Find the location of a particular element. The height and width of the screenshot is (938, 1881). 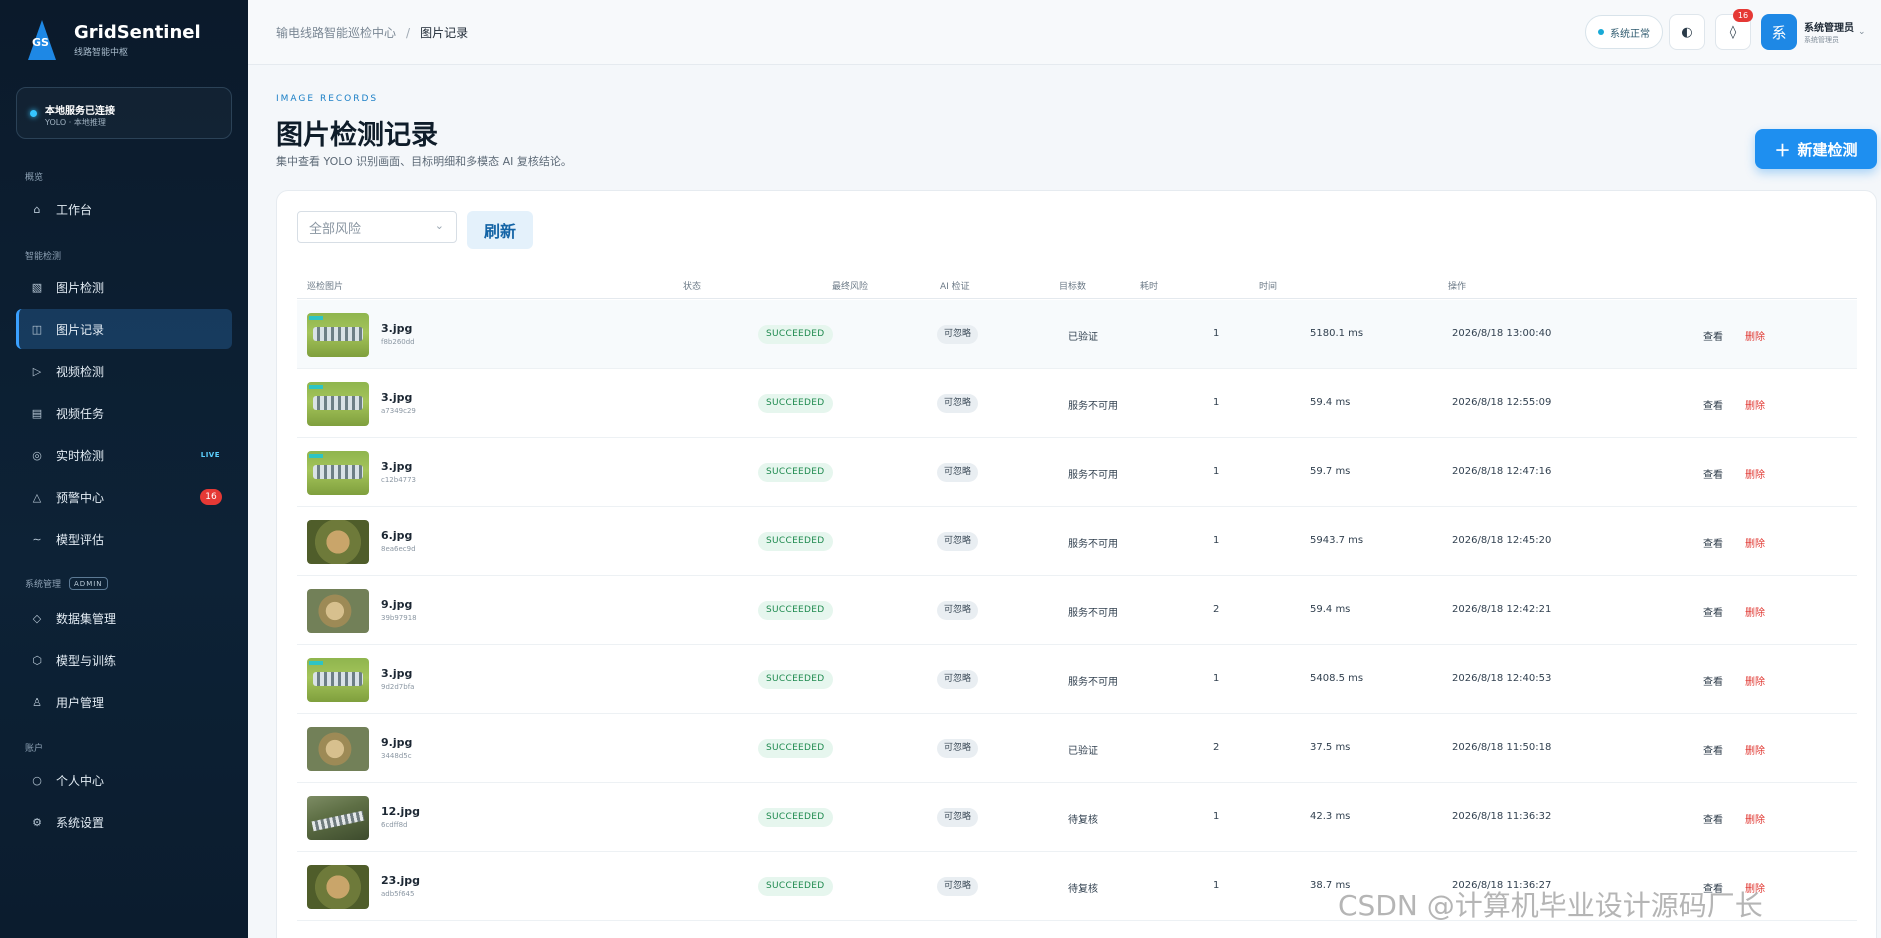

avatar: 系 is located at coordinates (1779, 32).